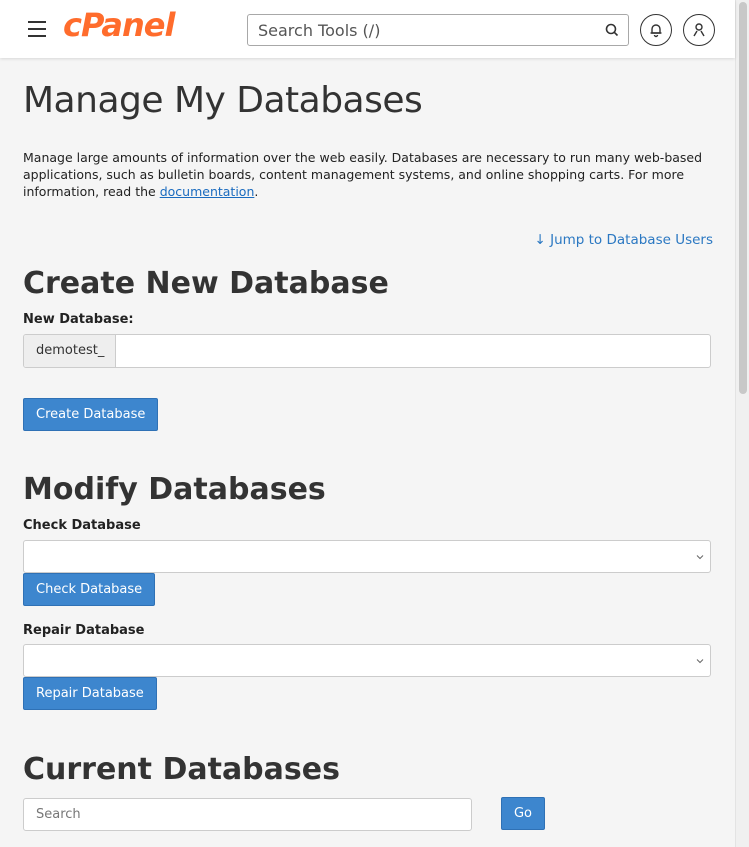 Image resolution: width=749 pixels, height=847 pixels. What do you see at coordinates (743, 198) in the screenshot?
I see `scrollbar-thumb` at bounding box center [743, 198].